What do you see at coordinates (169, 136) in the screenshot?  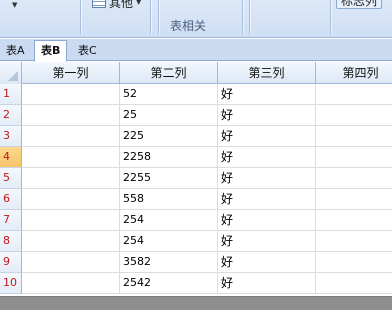 I see `table-cell: 225` at bounding box center [169, 136].